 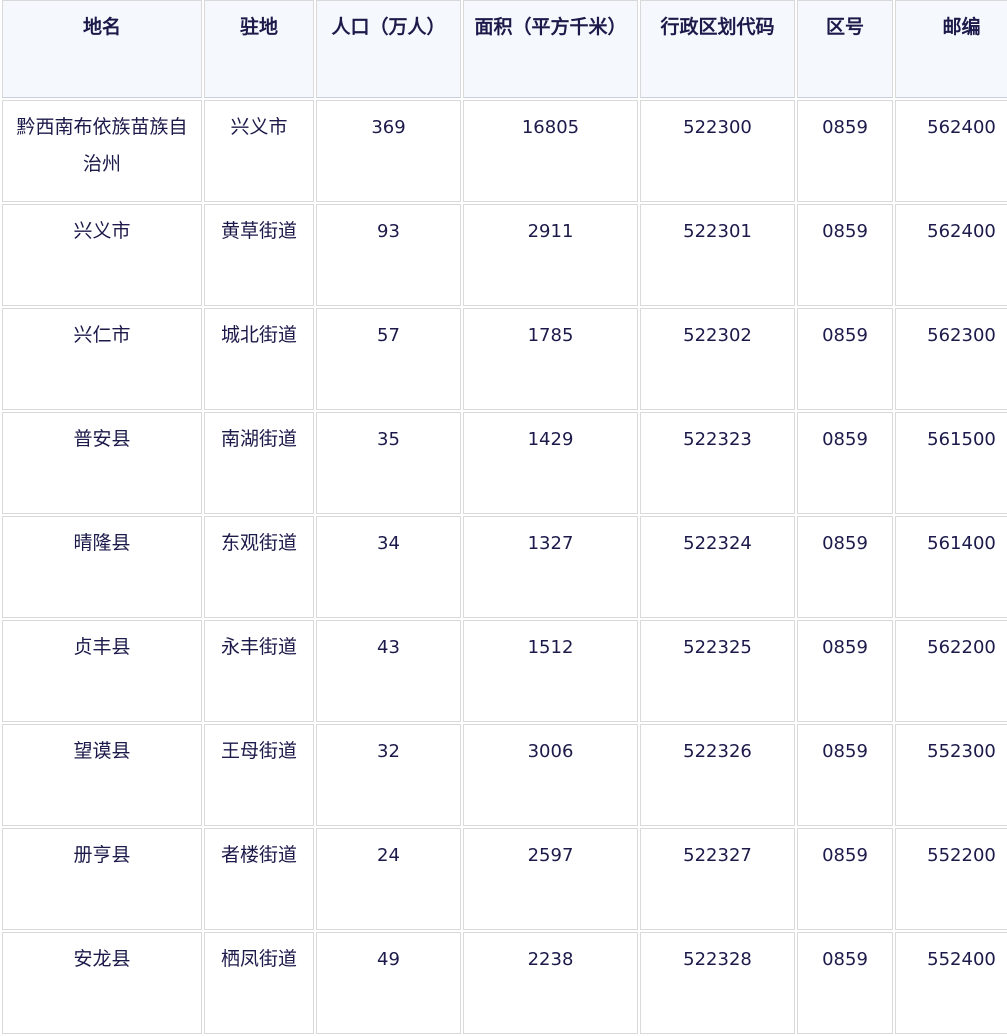 I want to click on column-header-place-name: 地名, so click(x=102, y=49).